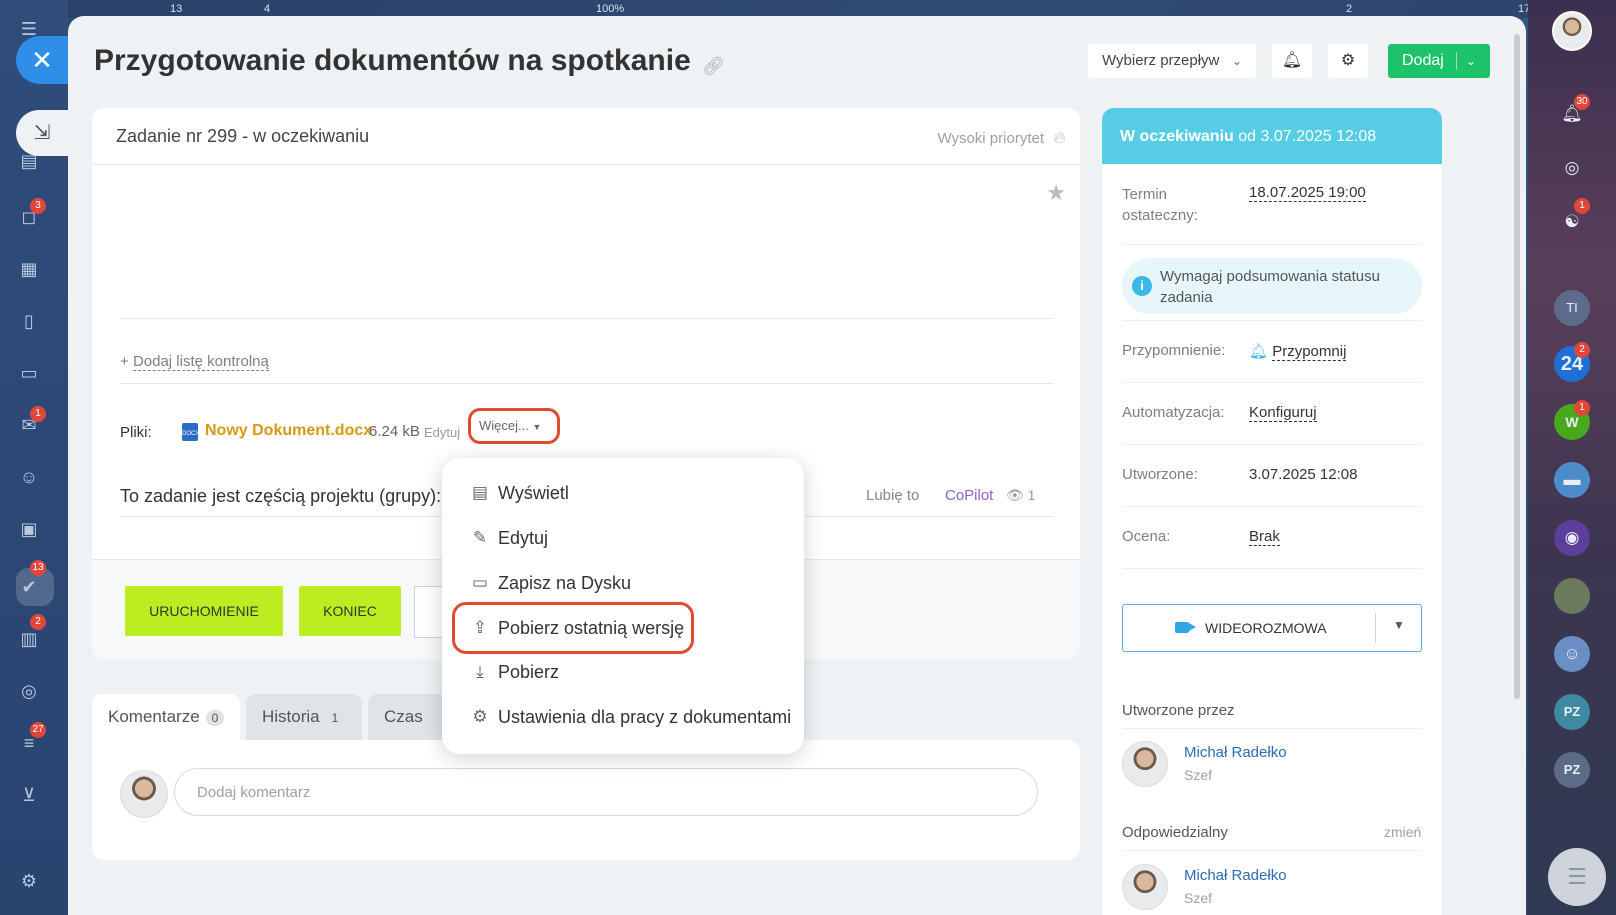 The width and height of the screenshot is (1616, 915). Describe the element at coordinates (1375, 628) in the screenshot. I see `video-call-separator` at that location.